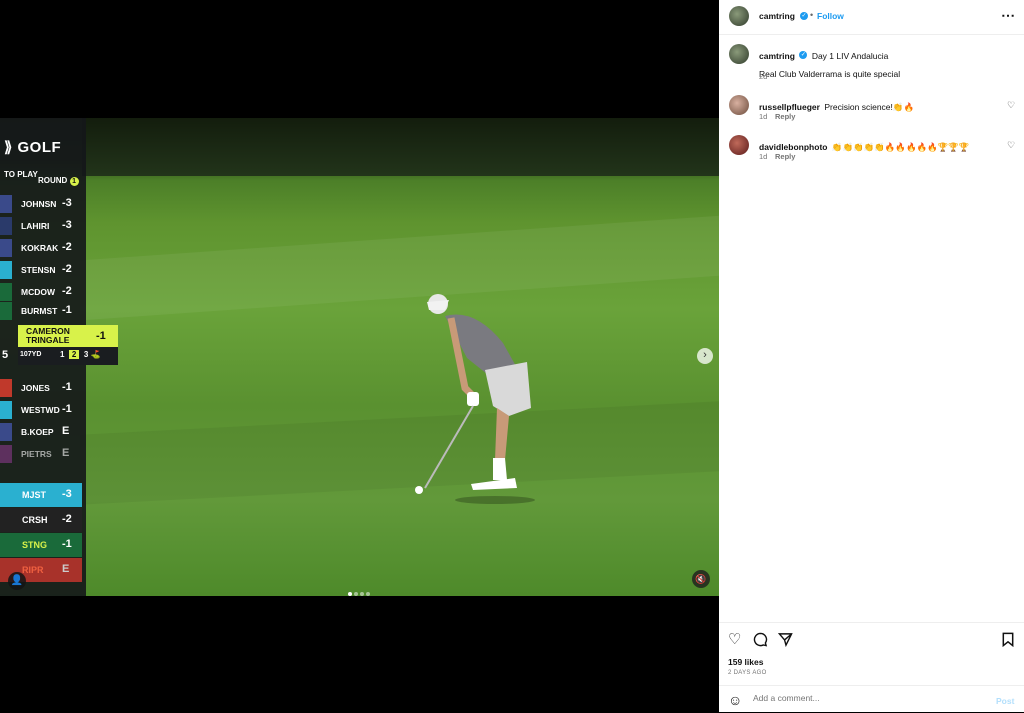 The width and height of the screenshot is (1024, 713). What do you see at coordinates (31, 354) in the screenshot?
I see `yardage: 107YD` at bounding box center [31, 354].